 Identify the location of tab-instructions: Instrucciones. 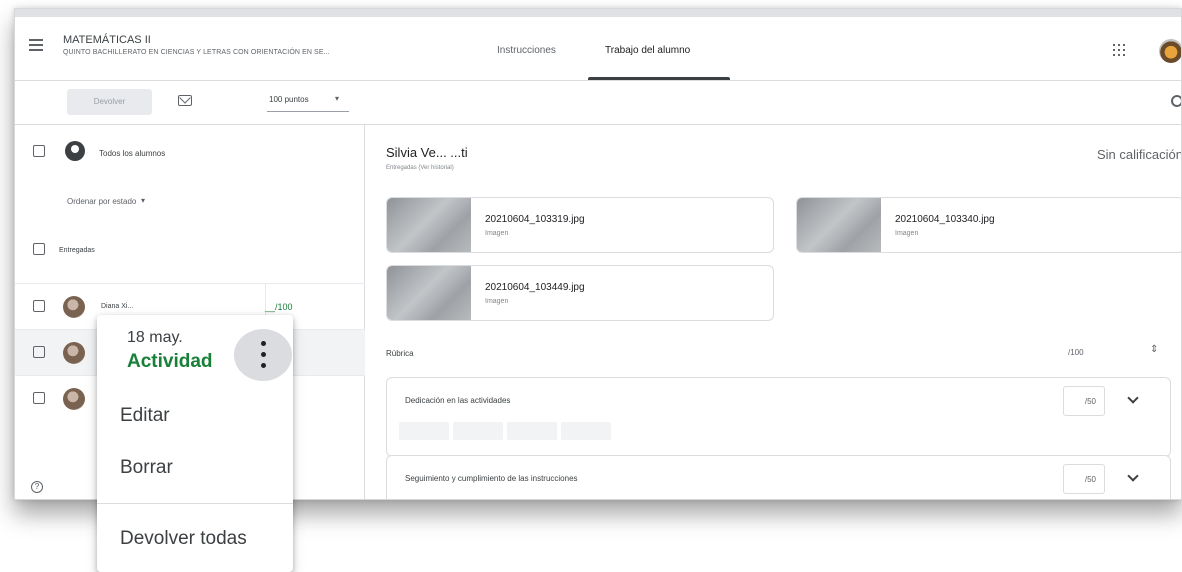
(526, 50).